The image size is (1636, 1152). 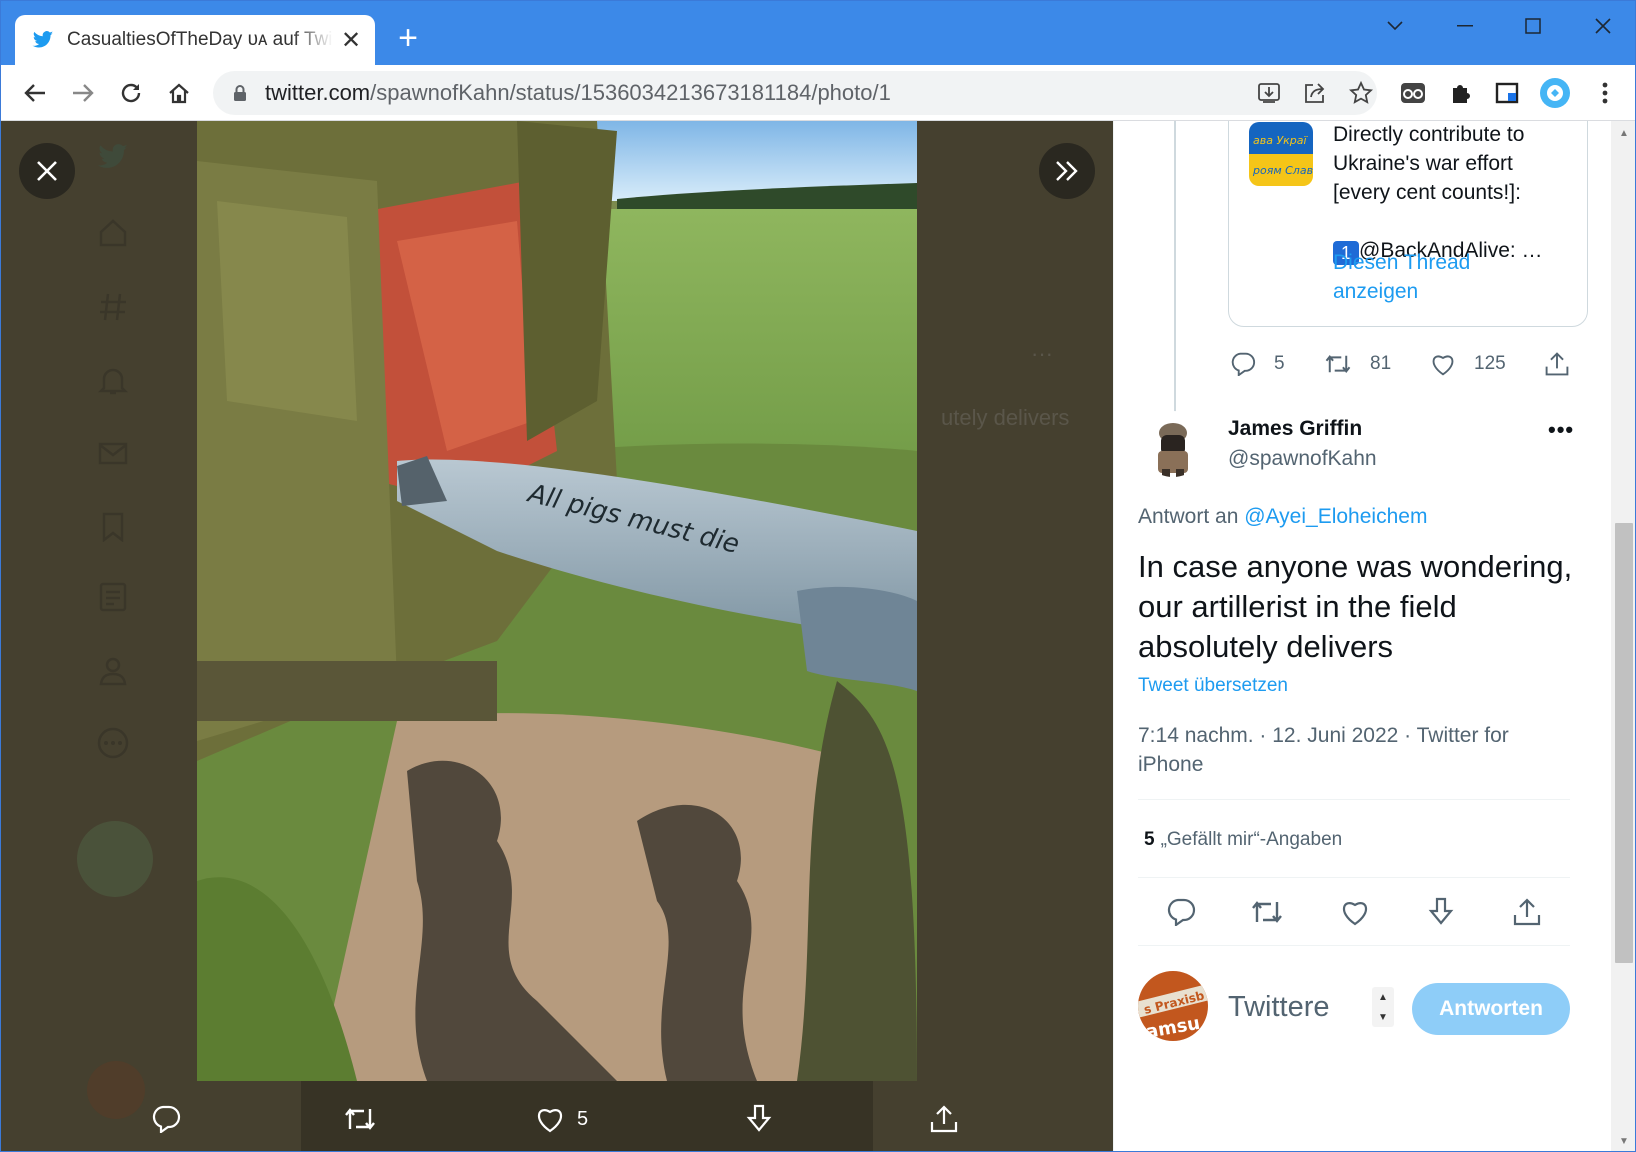 I want to click on profile-avatar-icon, so click(x=1555, y=93).